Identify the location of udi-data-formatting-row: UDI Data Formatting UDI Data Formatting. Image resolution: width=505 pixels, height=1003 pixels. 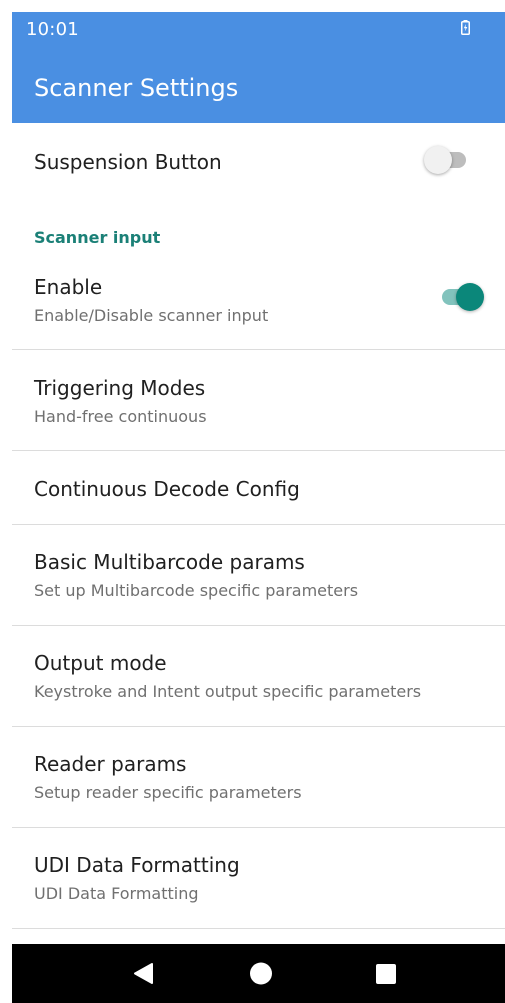
(258, 878).